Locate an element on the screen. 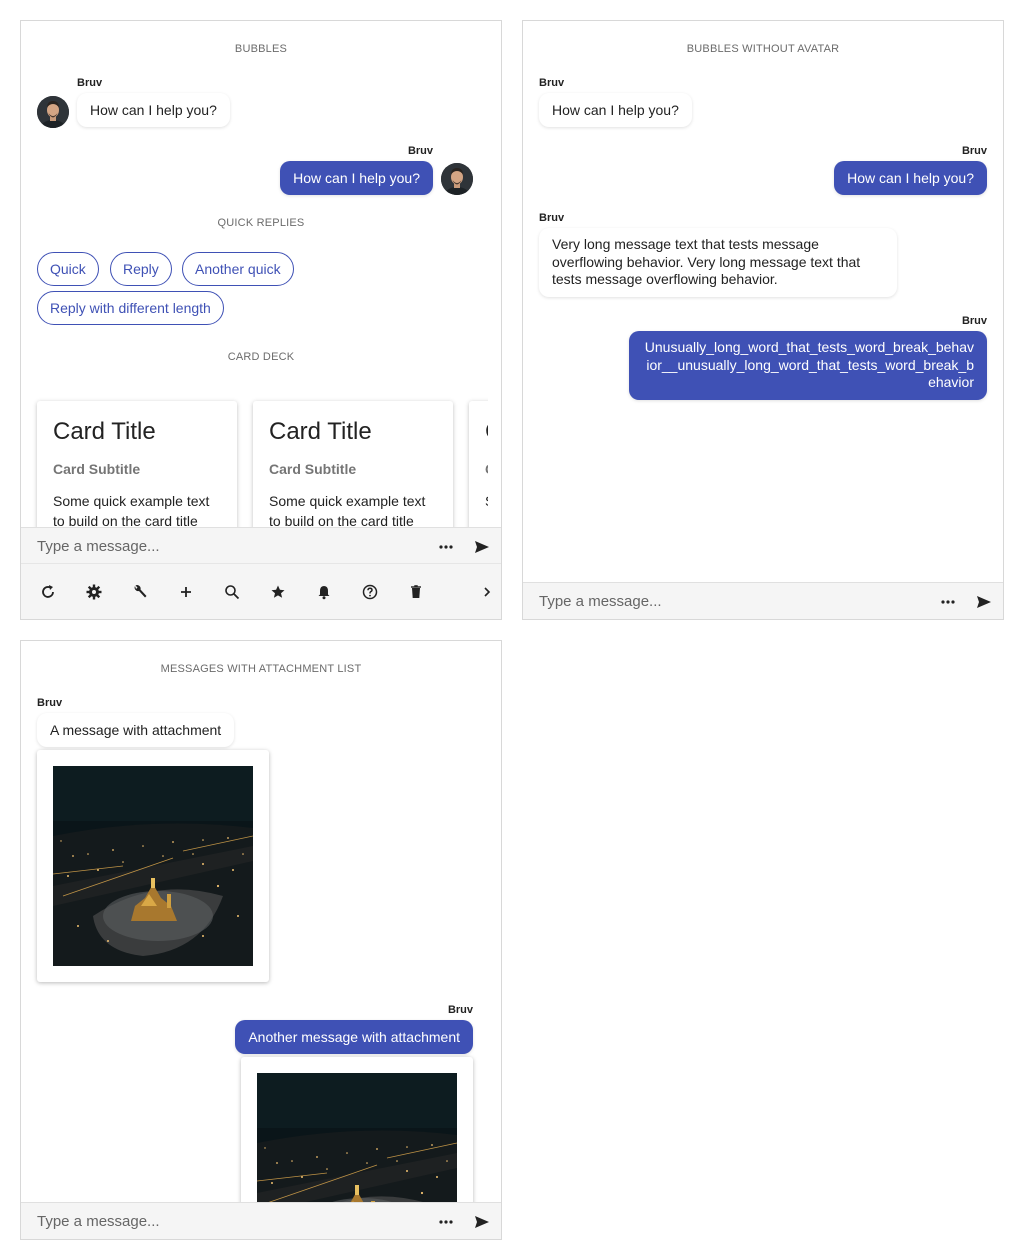  section-title: CARD DECK is located at coordinates (261, 357).